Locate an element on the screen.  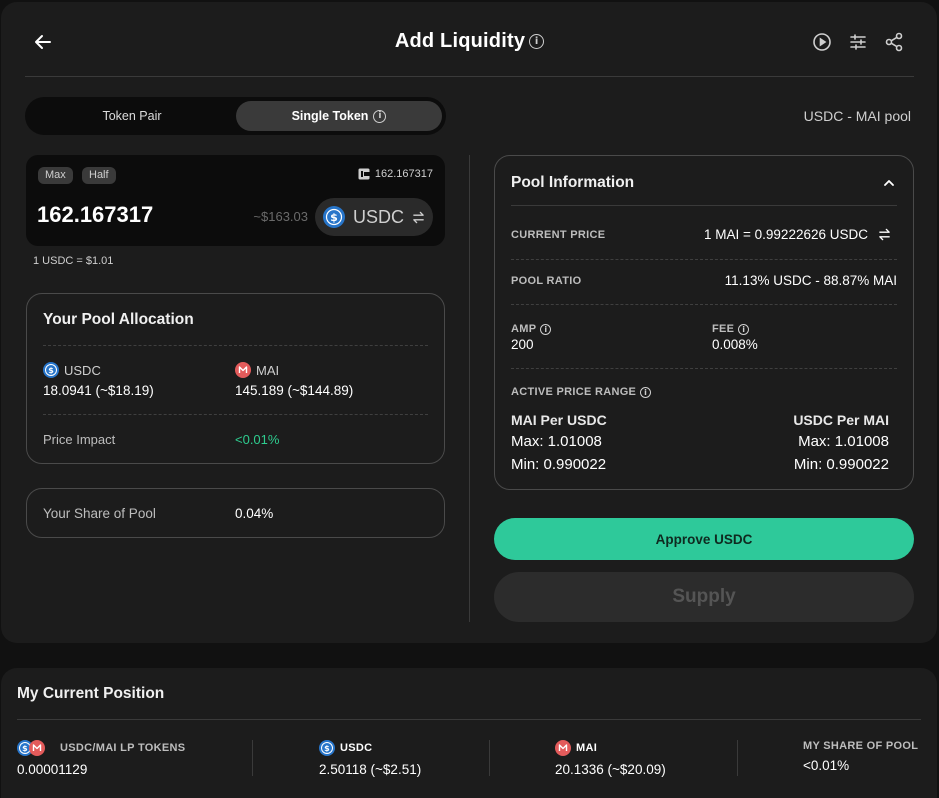
position-mai: MAI 20.1336 (~$20.09) is located at coordinates (610, 758).